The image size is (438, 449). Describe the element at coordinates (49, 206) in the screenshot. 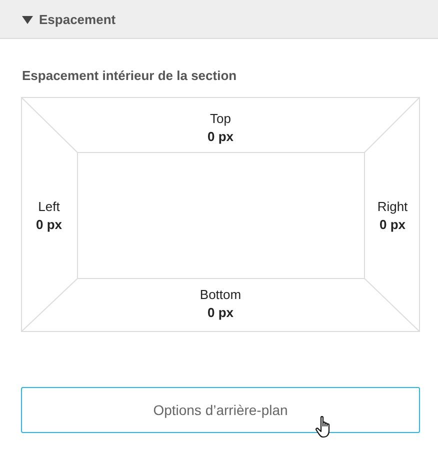

I see `side-label: Left` at that location.